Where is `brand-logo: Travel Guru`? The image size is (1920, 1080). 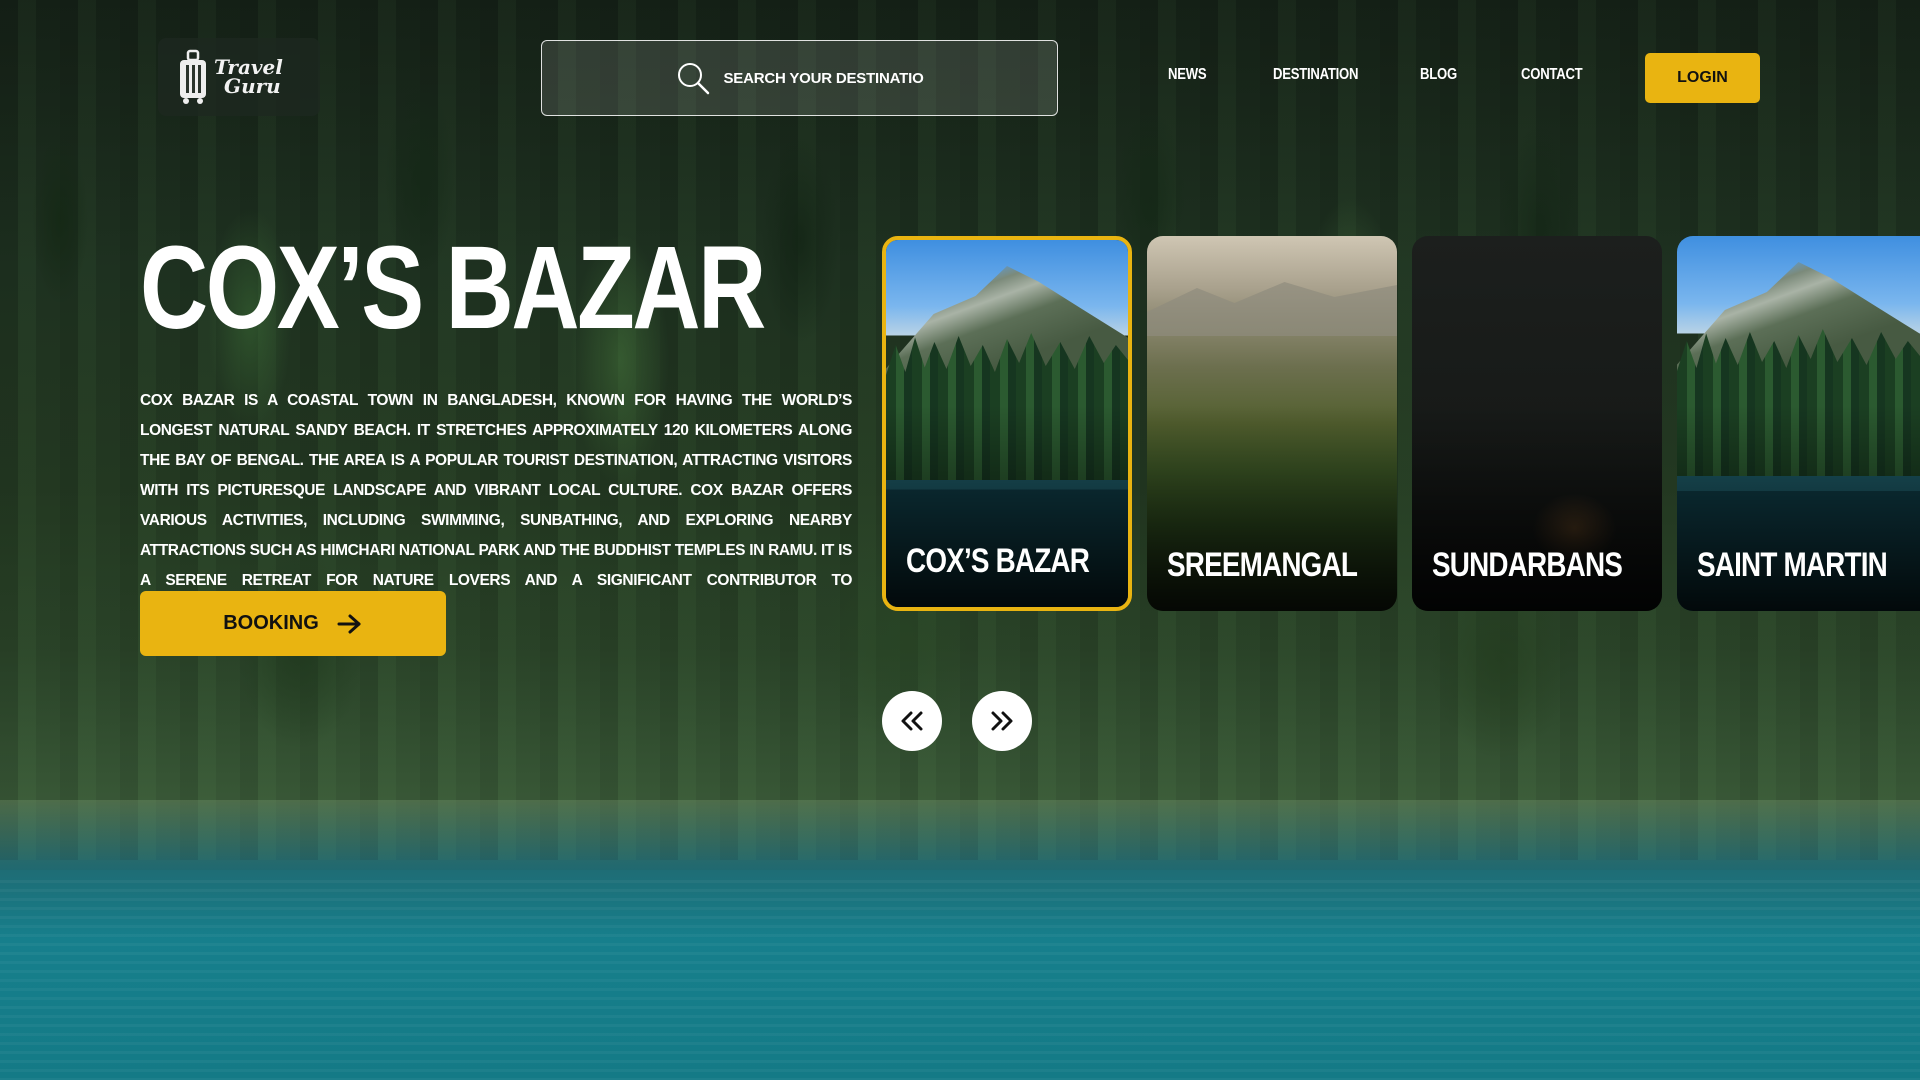
brand-logo: Travel Guru is located at coordinates (239, 77).